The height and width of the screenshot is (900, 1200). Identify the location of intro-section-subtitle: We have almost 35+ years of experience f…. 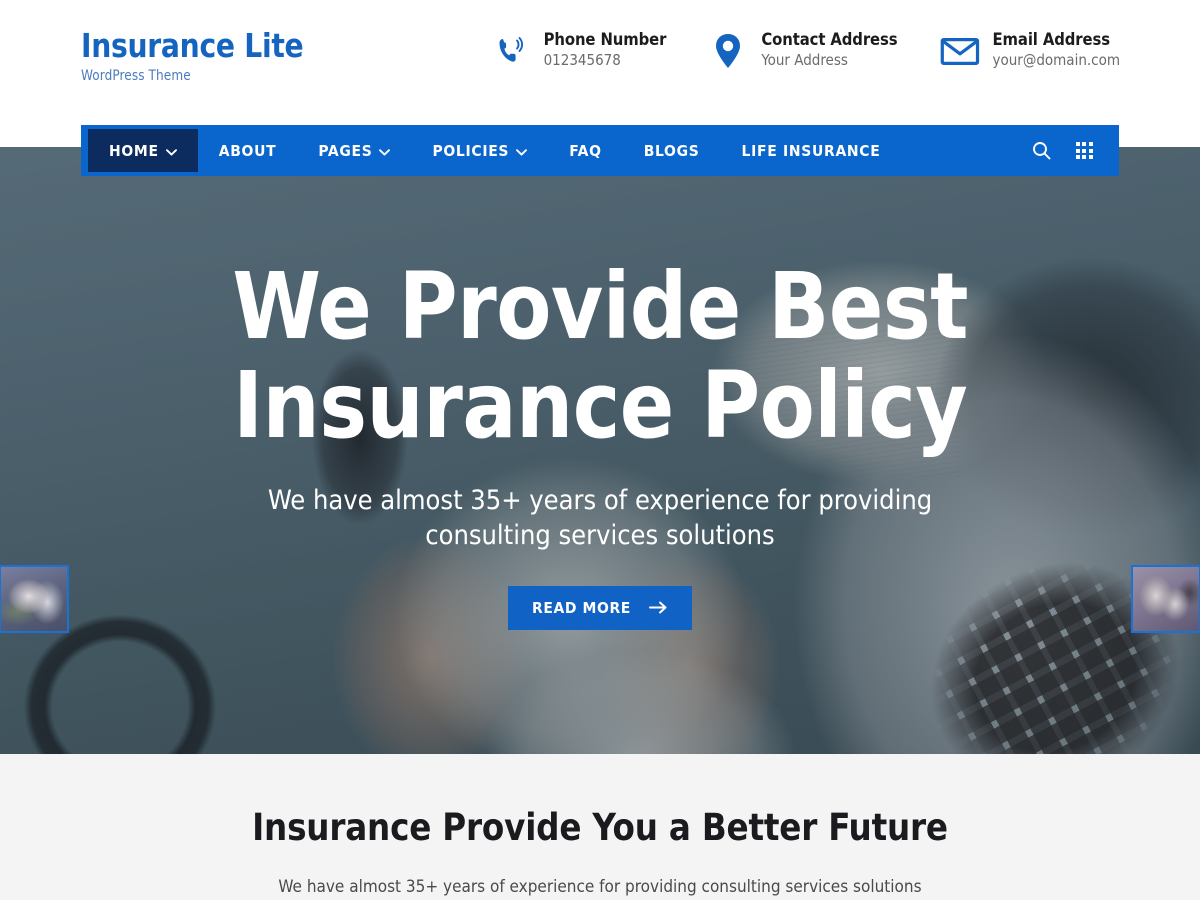
(600, 887).